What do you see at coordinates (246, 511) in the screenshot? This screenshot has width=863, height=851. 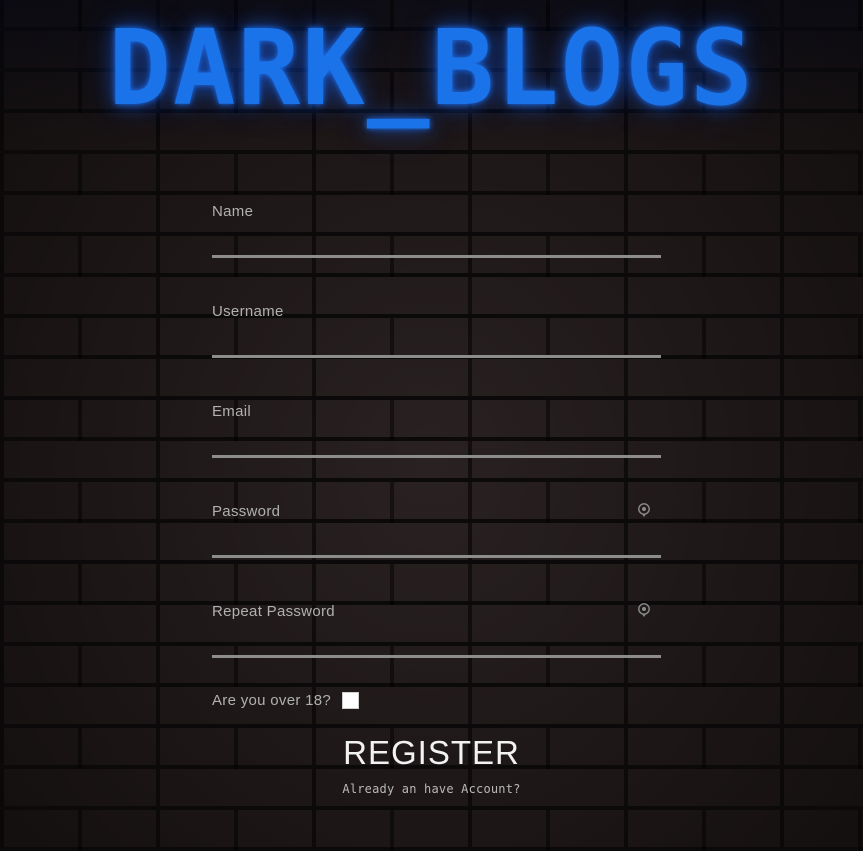 I see `password-label: Password` at bounding box center [246, 511].